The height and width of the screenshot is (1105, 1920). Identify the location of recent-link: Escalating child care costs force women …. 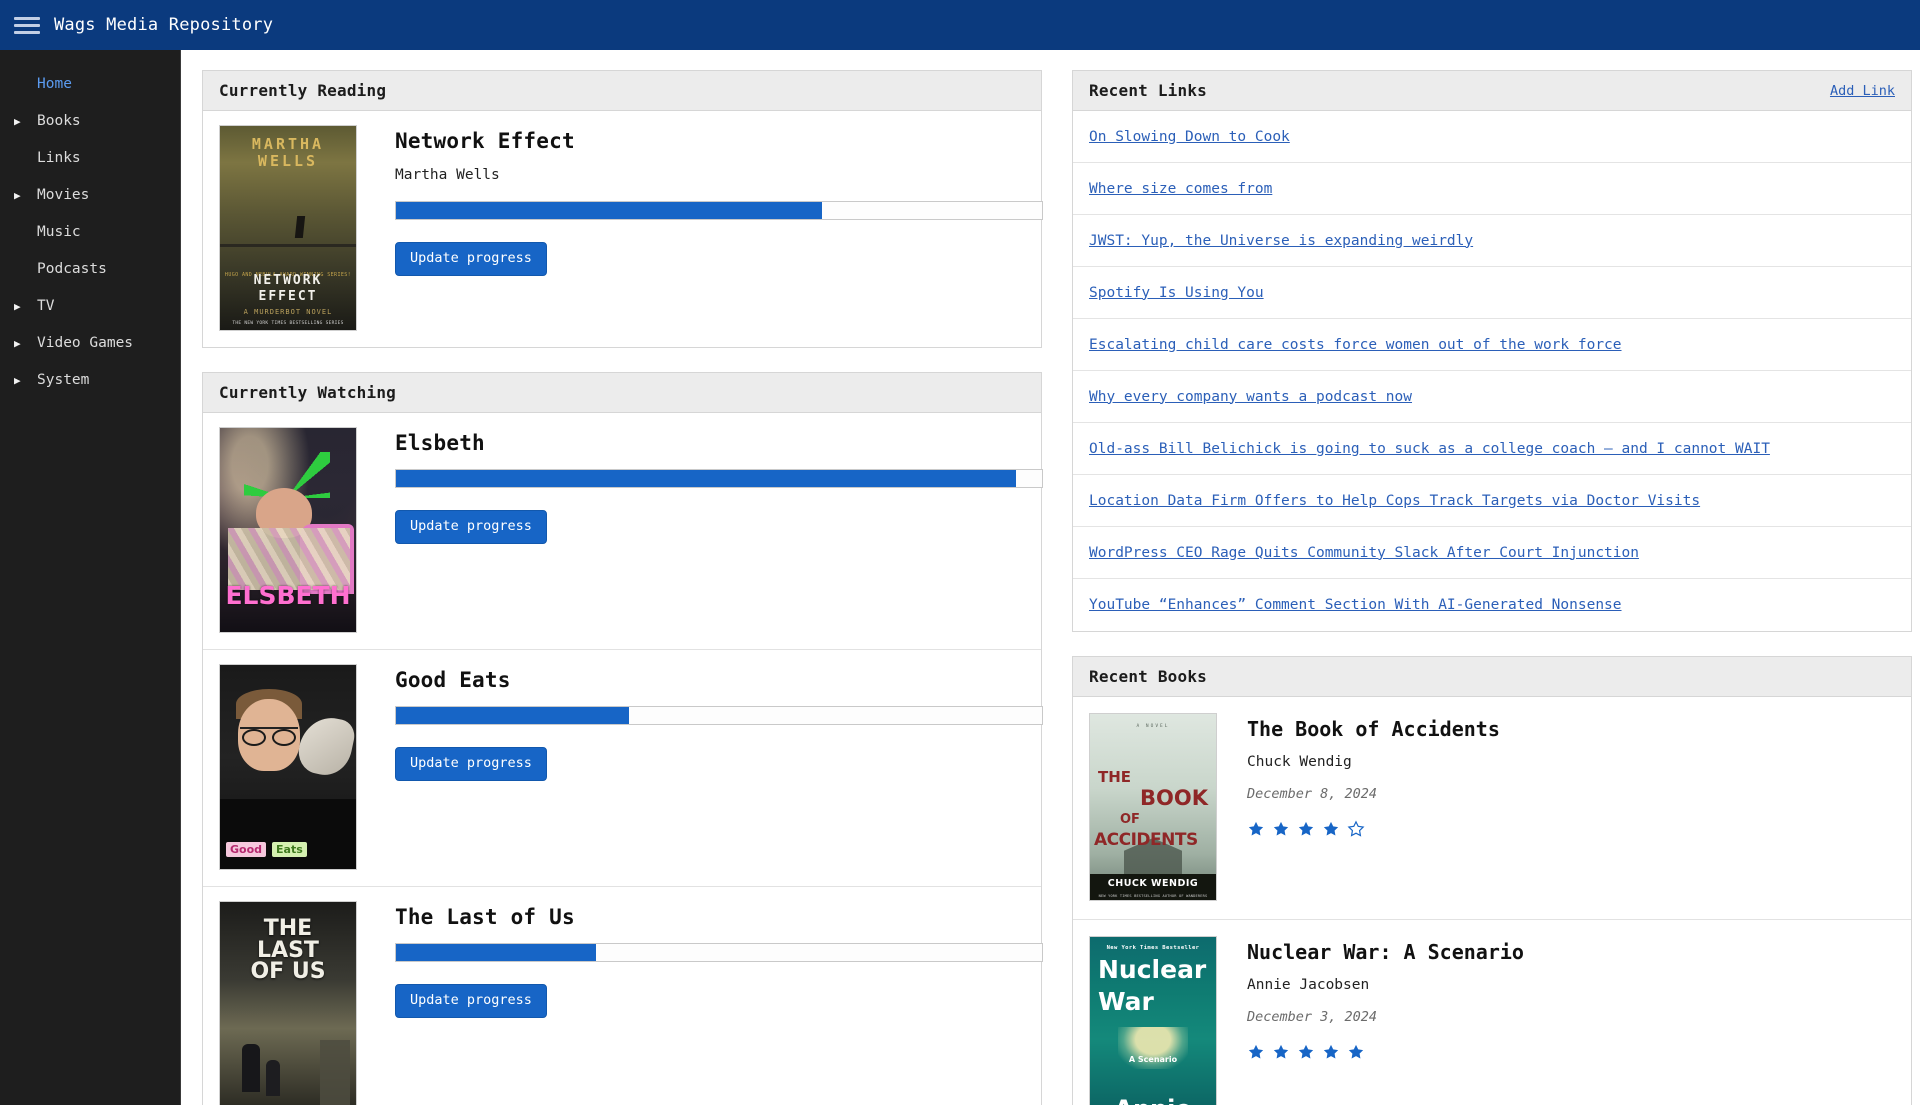
(1355, 345).